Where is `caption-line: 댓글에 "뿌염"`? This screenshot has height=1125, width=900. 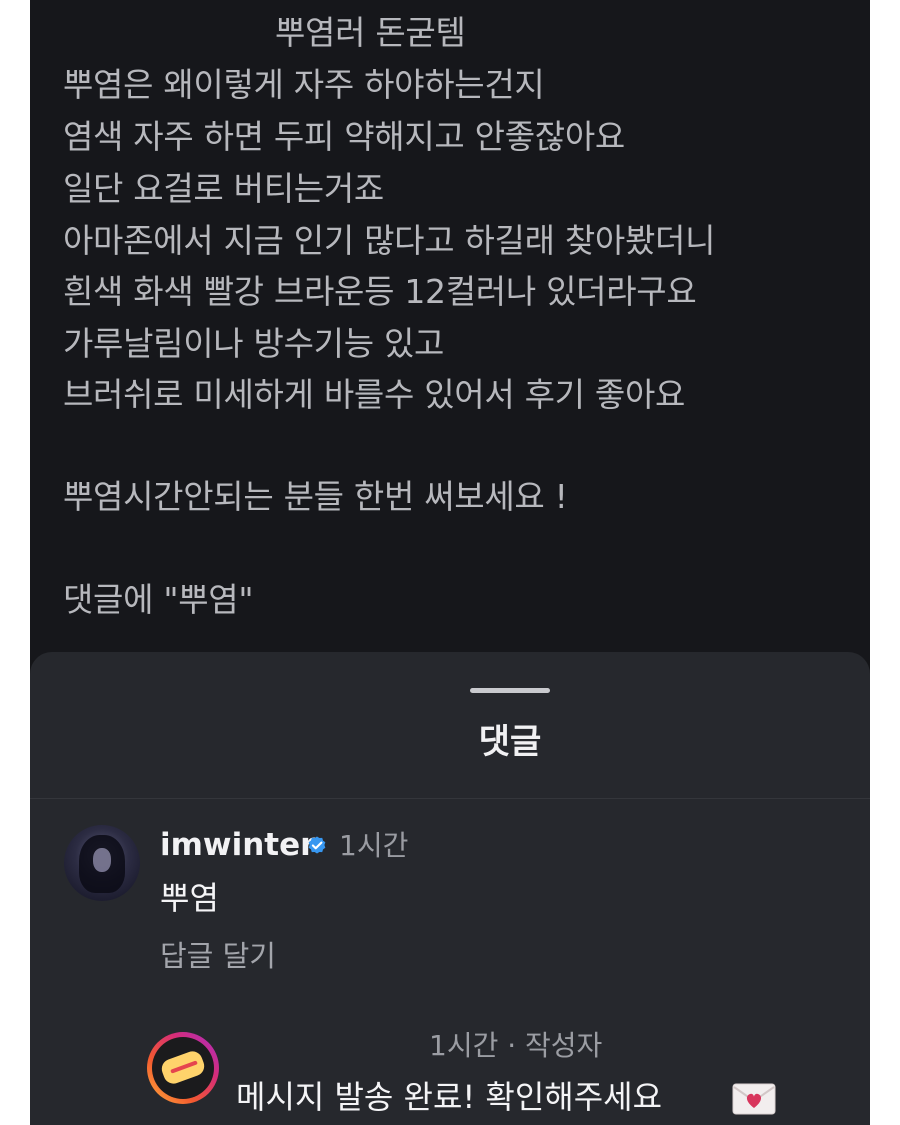 caption-line: 댓글에 "뿌염" is located at coordinates (158, 599).